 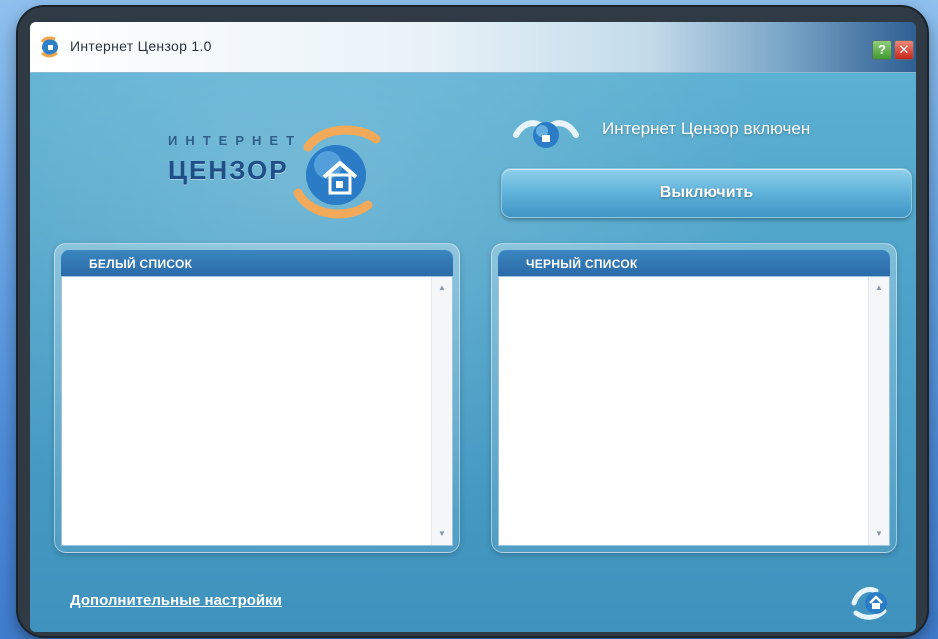 What do you see at coordinates (872, 601) in the screenshot?
I see `censor-logo-icon` at bounding box center [872, 601].